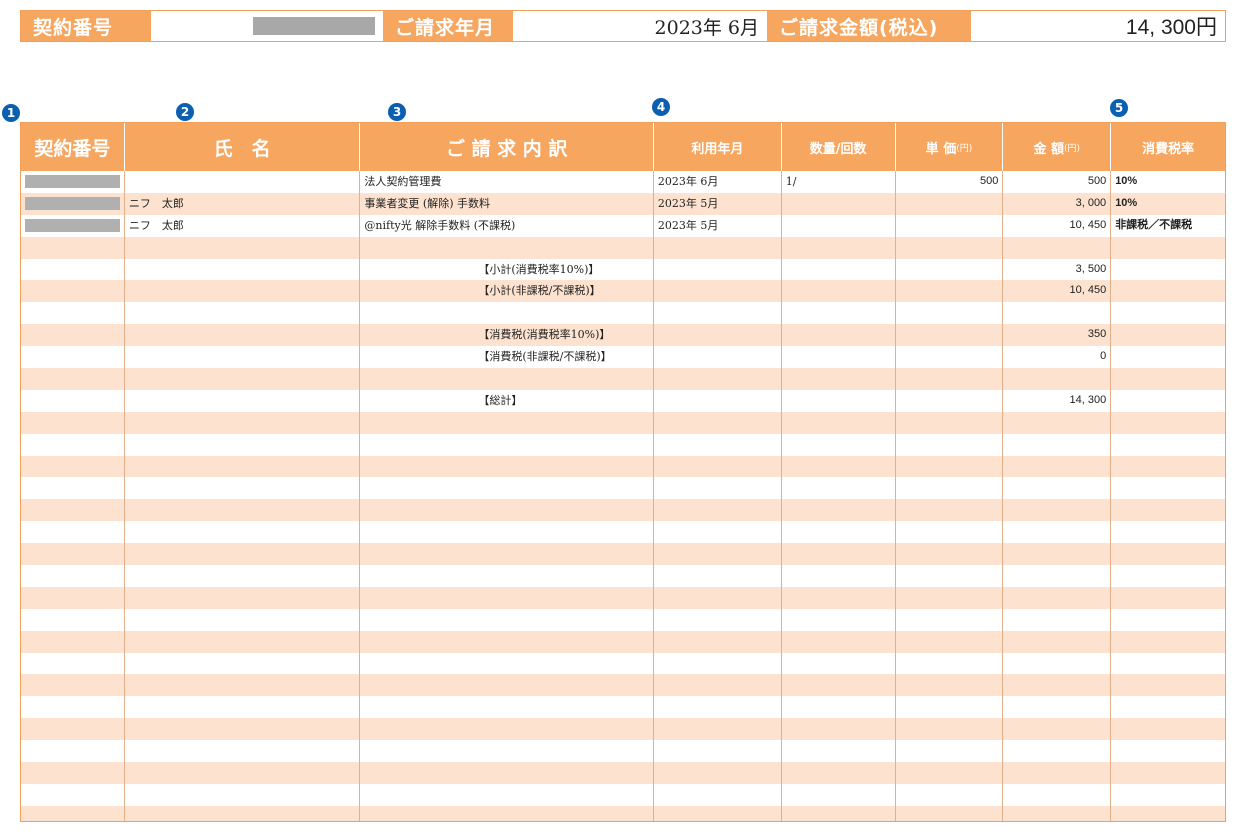  Describe the element at coordinates (640, 26) in the screenshot. I see `billing-month-value: 2023年 6月` at that location.